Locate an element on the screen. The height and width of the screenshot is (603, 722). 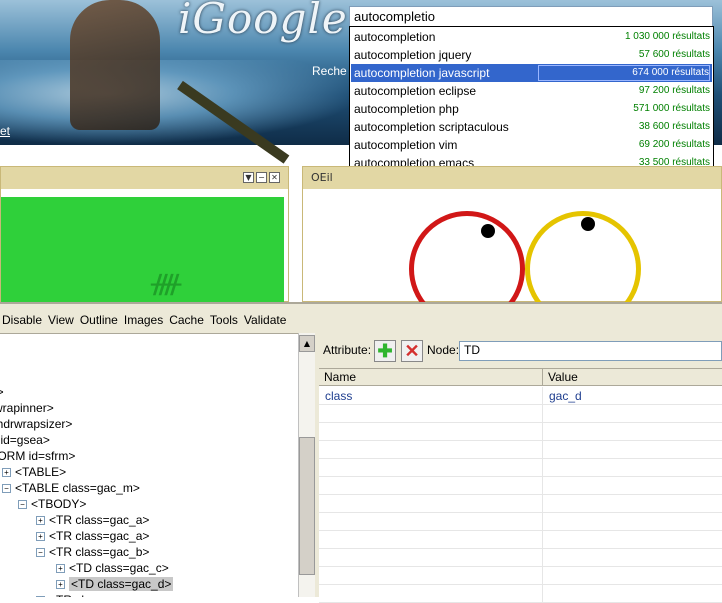
menu-images: Images is located at coordinates (144, 321).